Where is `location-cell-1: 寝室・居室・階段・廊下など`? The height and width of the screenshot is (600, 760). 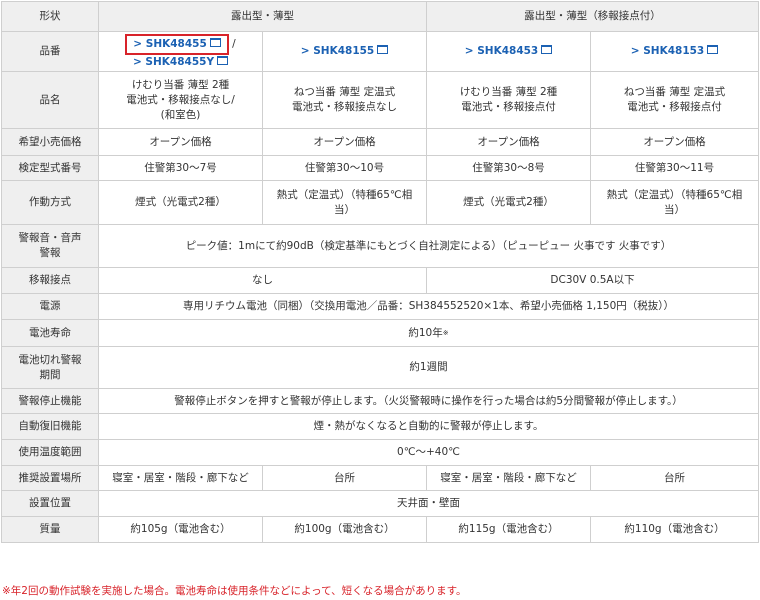
location-cell-1: 寝室・居室・階段・廊下など is located at coordinates (180, 478).